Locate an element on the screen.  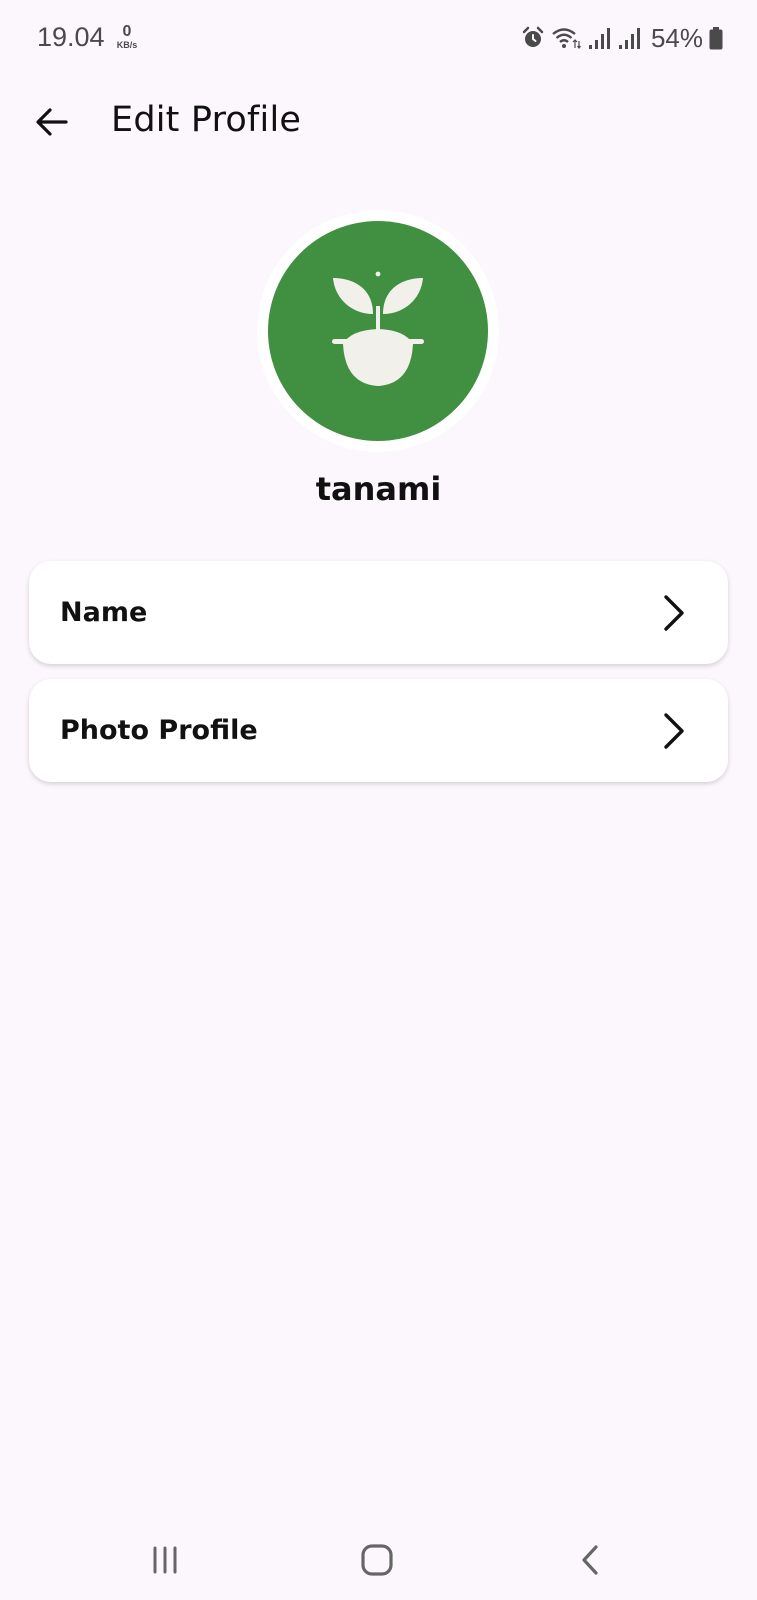
recent-apps-button is located at coordinates (165, 1560).